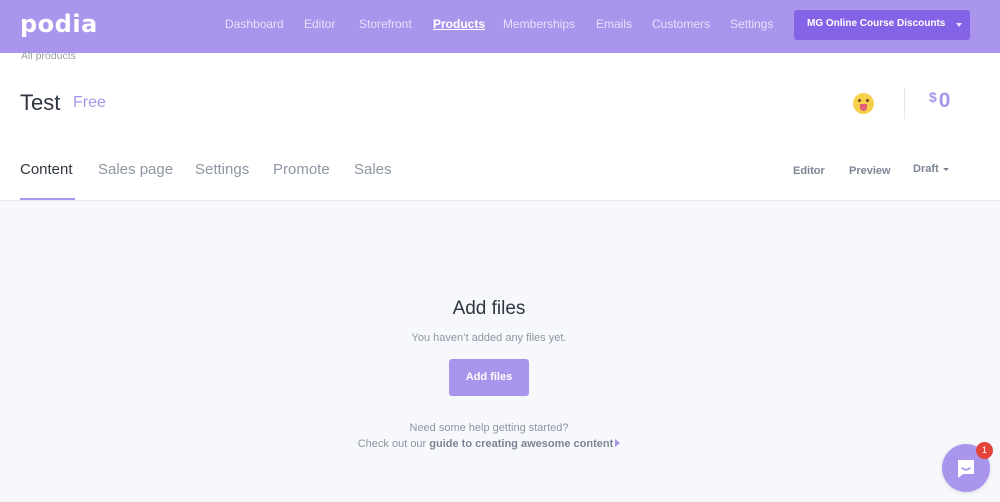 The image size is (1000, 502). What do you see at coordinates (944, 100) in the screenshot?
I see `revenue-amount: 0` at bounding box center [944, 100].